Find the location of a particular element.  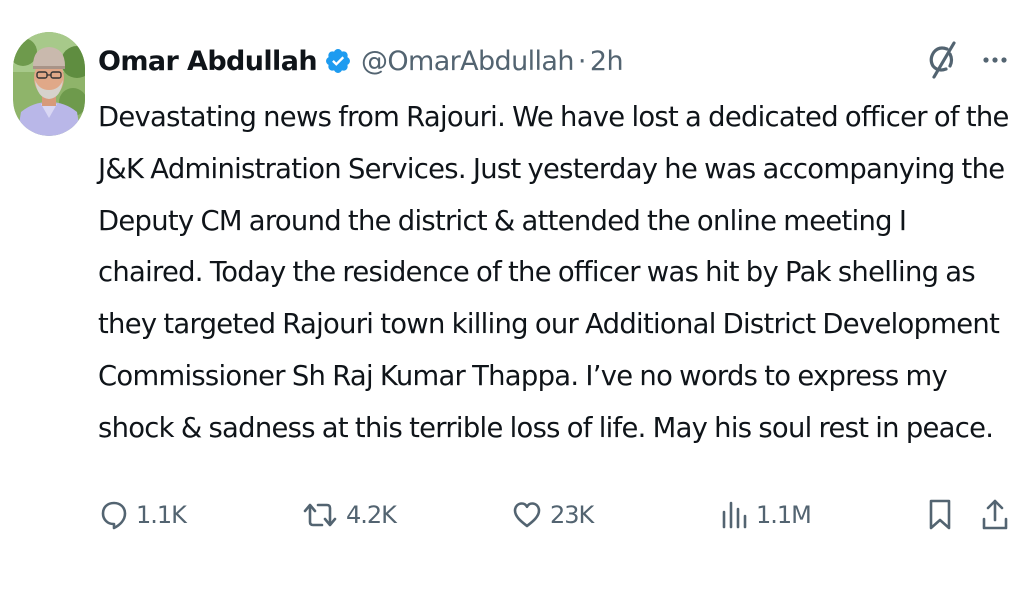

top-right-controls is located at coordinates (968, 62).